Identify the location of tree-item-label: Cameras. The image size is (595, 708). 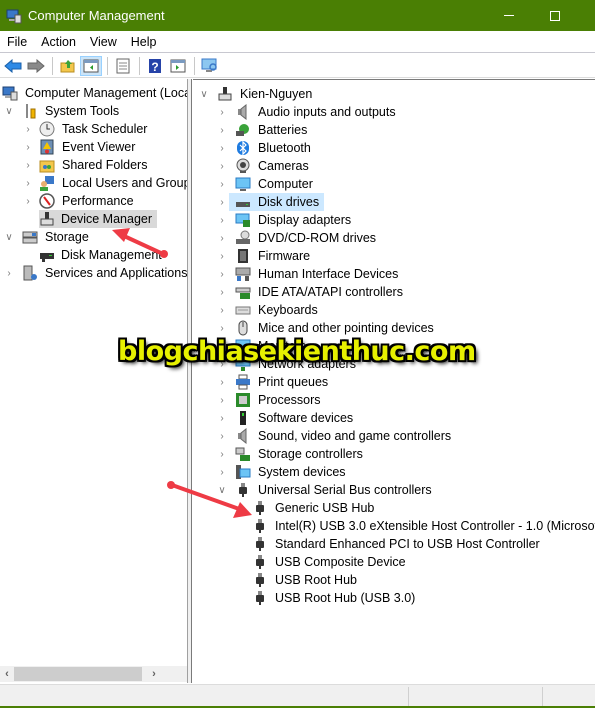
(283, 166).